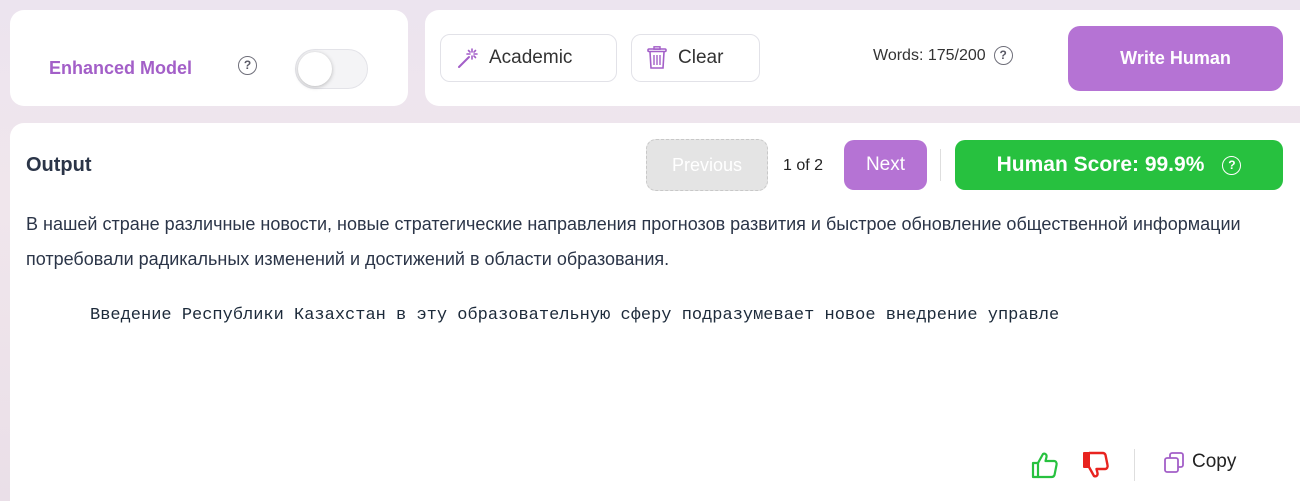 The width and height of the screenshot is (1300, 501). I want to click on copy-label: Copy, so click(1214, 461).